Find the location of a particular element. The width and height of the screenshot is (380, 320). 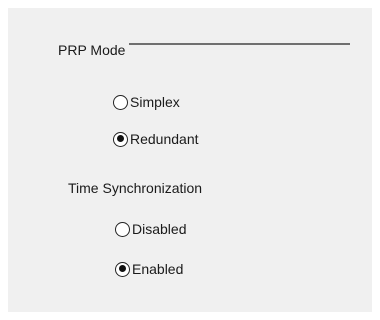

radio-enabled: Enabled is located at coordinates (149, 269).